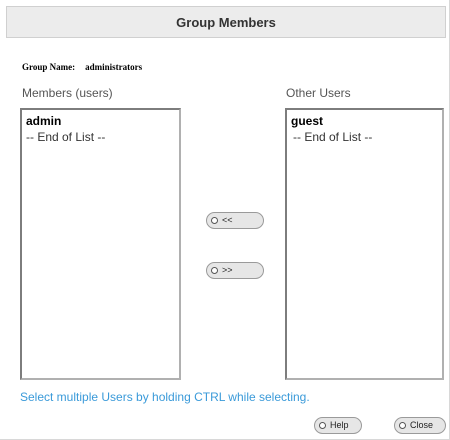 The height and width of the screenshot is (440, 450). What do you see at coordinates (114, 67) in the screenshot?
I see `group-name-value: administrators` at bounding box center [114, 67].